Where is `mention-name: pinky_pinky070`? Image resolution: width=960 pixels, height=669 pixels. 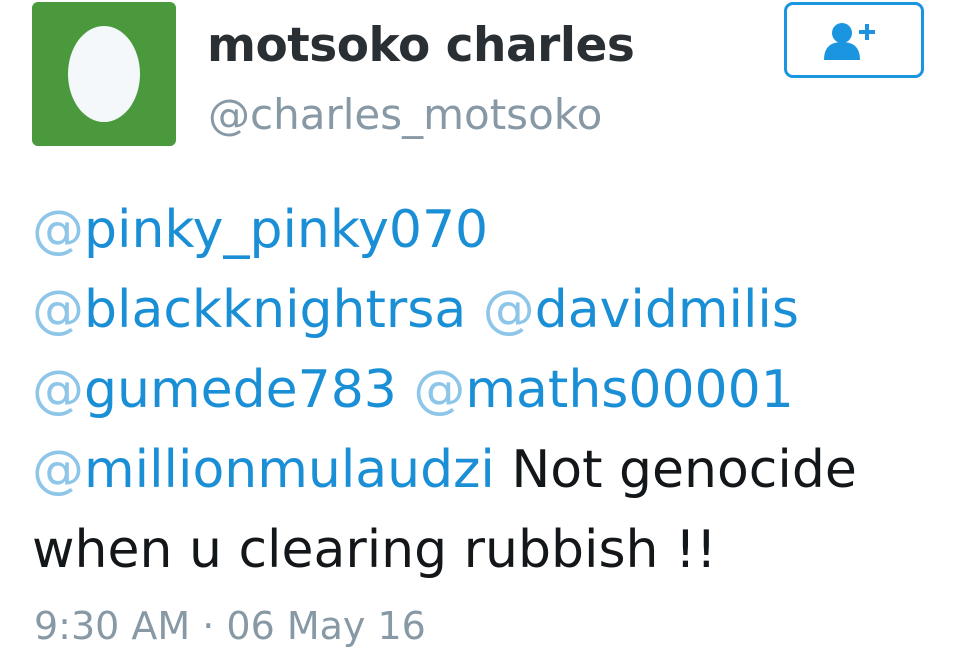
mention-name: pinky_pinky070 is located at coordinates (286, 230).